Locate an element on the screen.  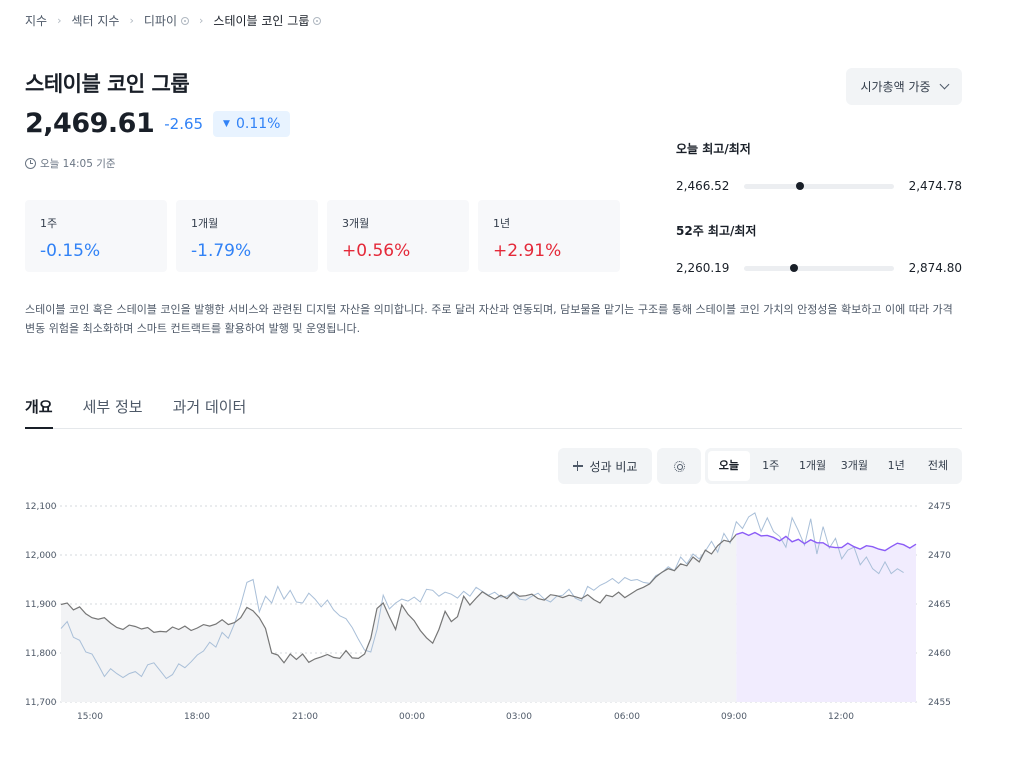
breadcrumb: 지수 › 섹터 지수 › 디파이 › 스테이블 코인 그룹 is located at coordinates (173, 20).